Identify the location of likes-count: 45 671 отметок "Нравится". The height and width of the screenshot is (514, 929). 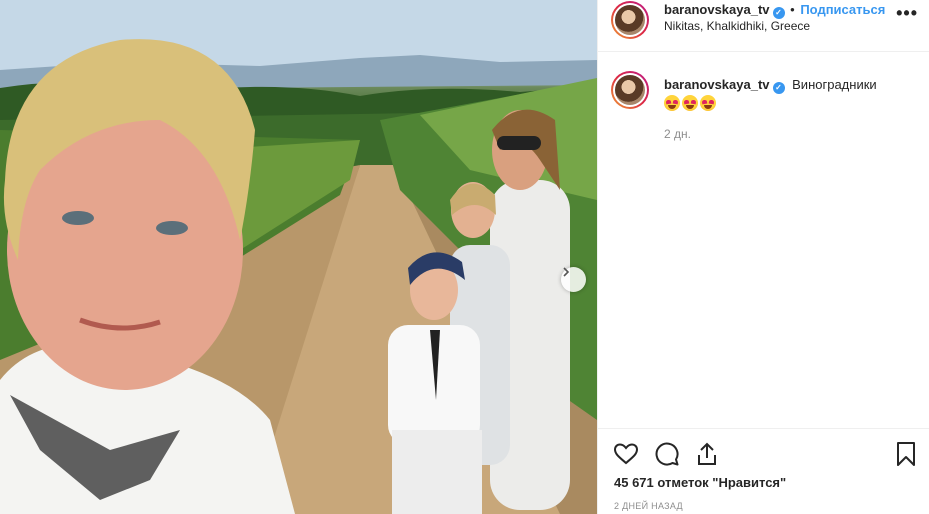
(700, 482).